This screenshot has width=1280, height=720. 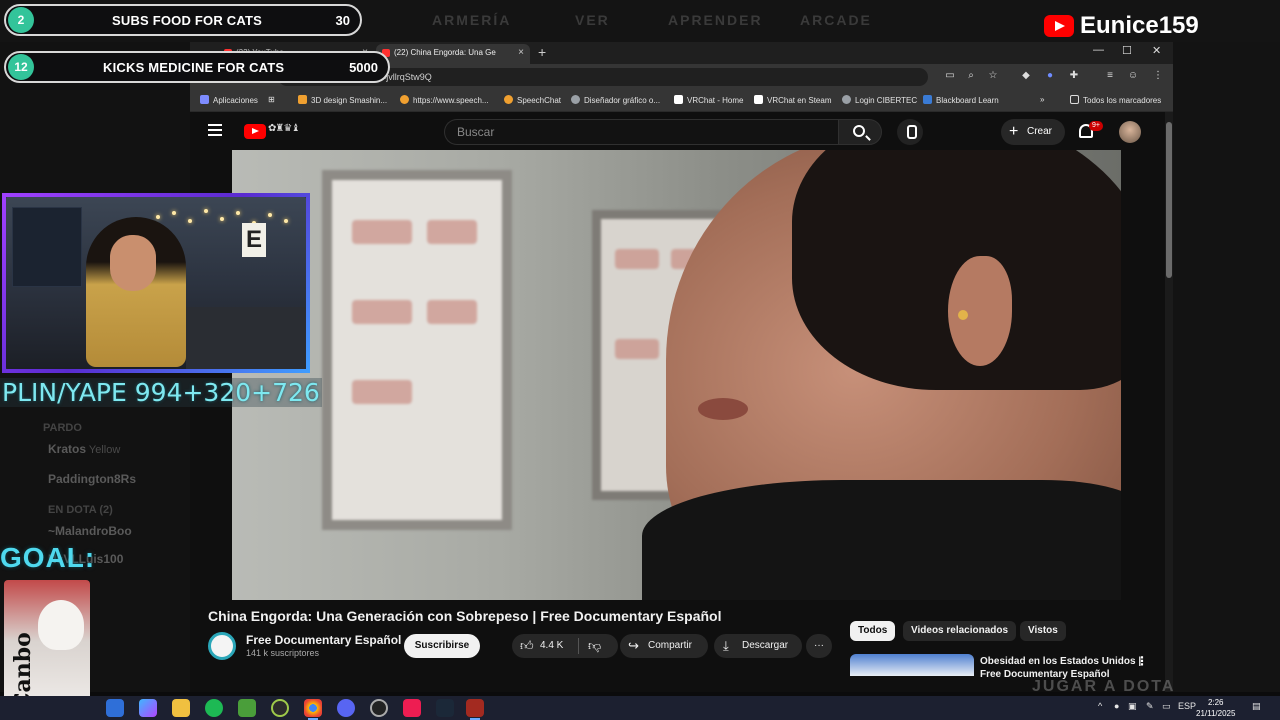 I want to click on search-input: Buscar, so click(x=641, y=132).